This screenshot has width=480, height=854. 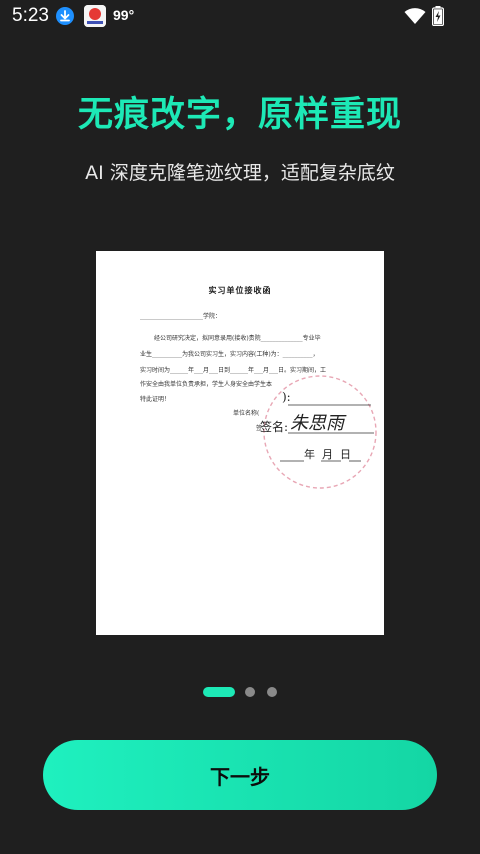 I want to click on stamp-date: 年 月 日, so click(x=327, y=454).